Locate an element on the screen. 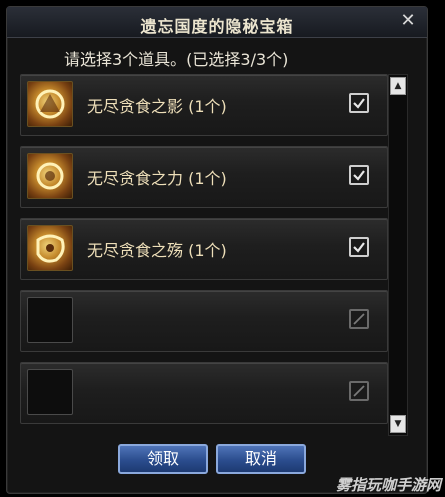  title-bar: 遗忘国度的隐秘宝箱 ✕ is located at coordinates (217, 22).